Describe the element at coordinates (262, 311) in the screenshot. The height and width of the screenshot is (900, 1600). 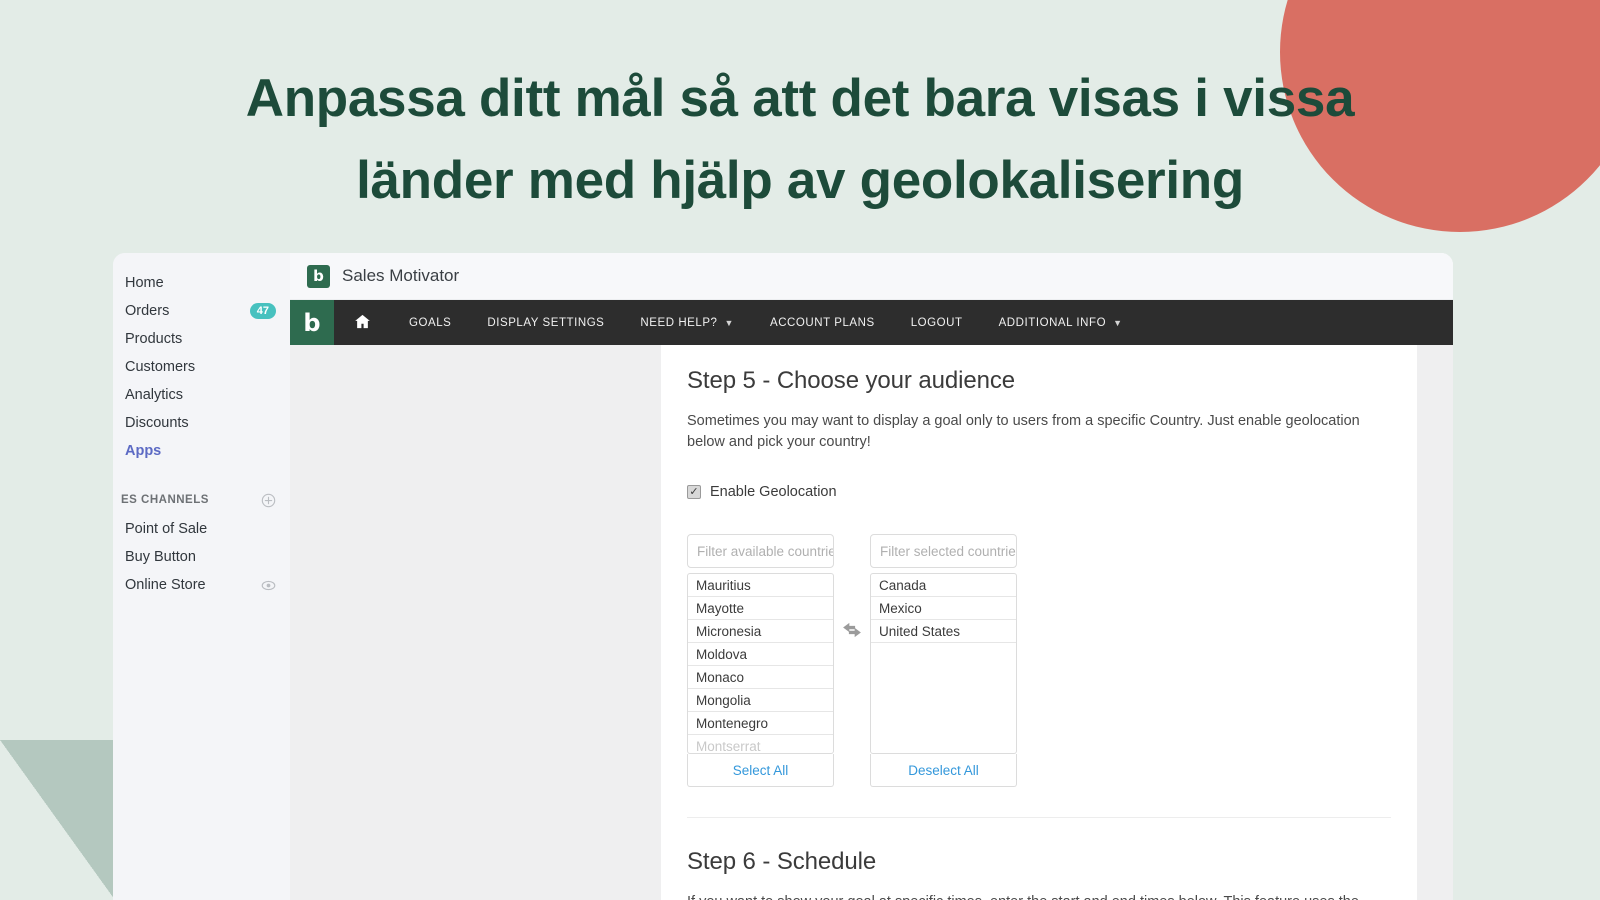
I see `orders-badge: 47` at that location.